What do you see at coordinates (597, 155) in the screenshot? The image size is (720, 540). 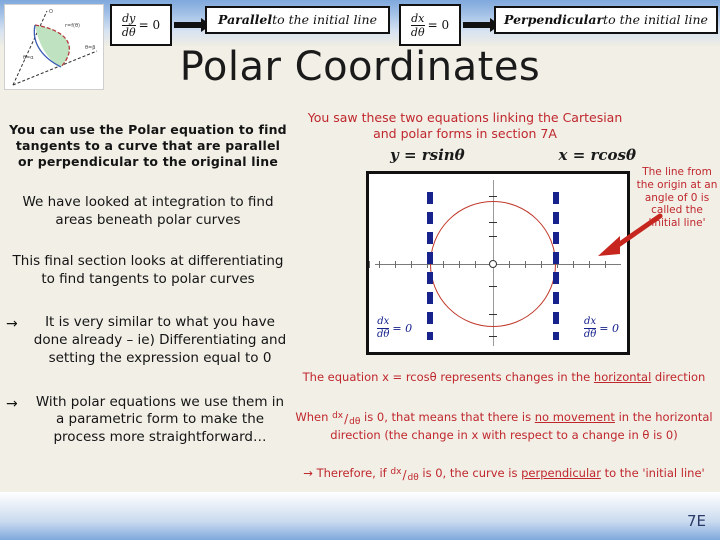 I see `equation-x-rcos-theta: x = rcosθ` at bounding box center [597, 155].